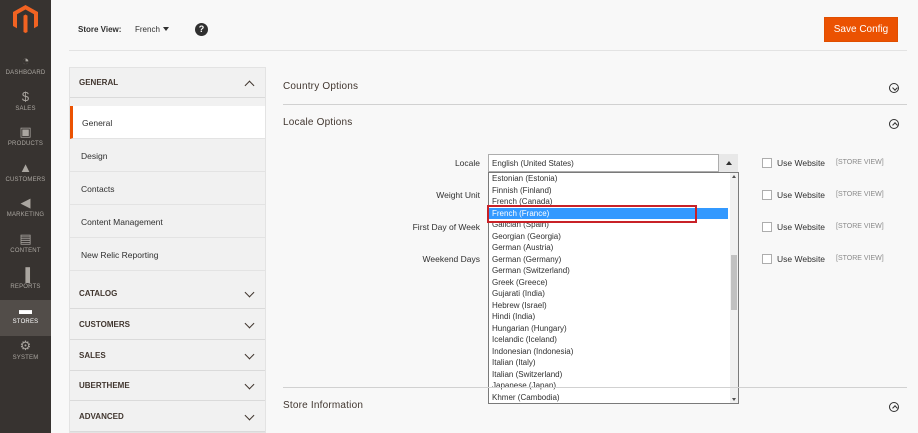  I want to click on nav-item-label: MARKETING, so click(25, 215).